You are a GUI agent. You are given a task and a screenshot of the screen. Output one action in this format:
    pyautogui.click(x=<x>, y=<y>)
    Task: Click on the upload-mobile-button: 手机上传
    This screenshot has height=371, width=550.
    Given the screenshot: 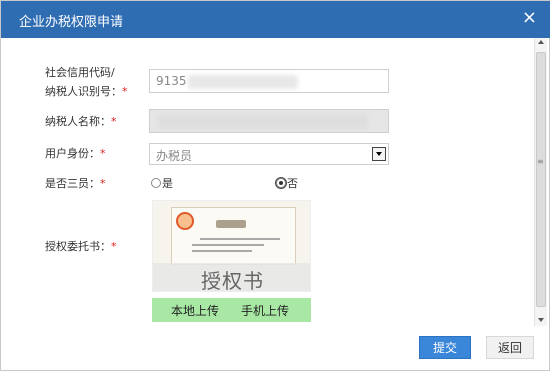 What is the action you would take?
    pyautogui.click(x=265, y=310)
    